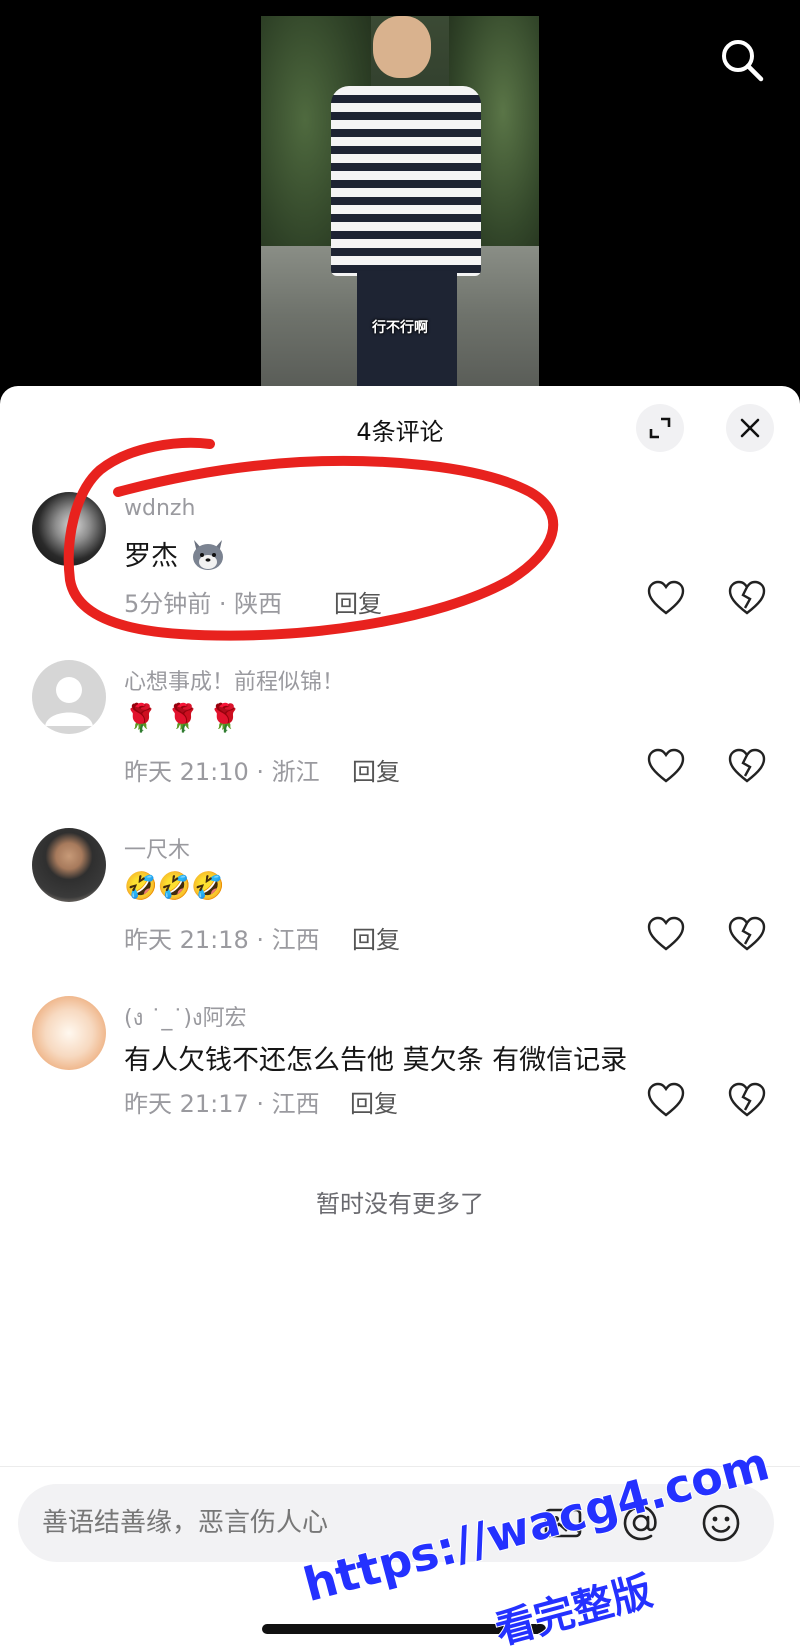  I want to click on comment-text-content: 罗杰, so click(151, 556).